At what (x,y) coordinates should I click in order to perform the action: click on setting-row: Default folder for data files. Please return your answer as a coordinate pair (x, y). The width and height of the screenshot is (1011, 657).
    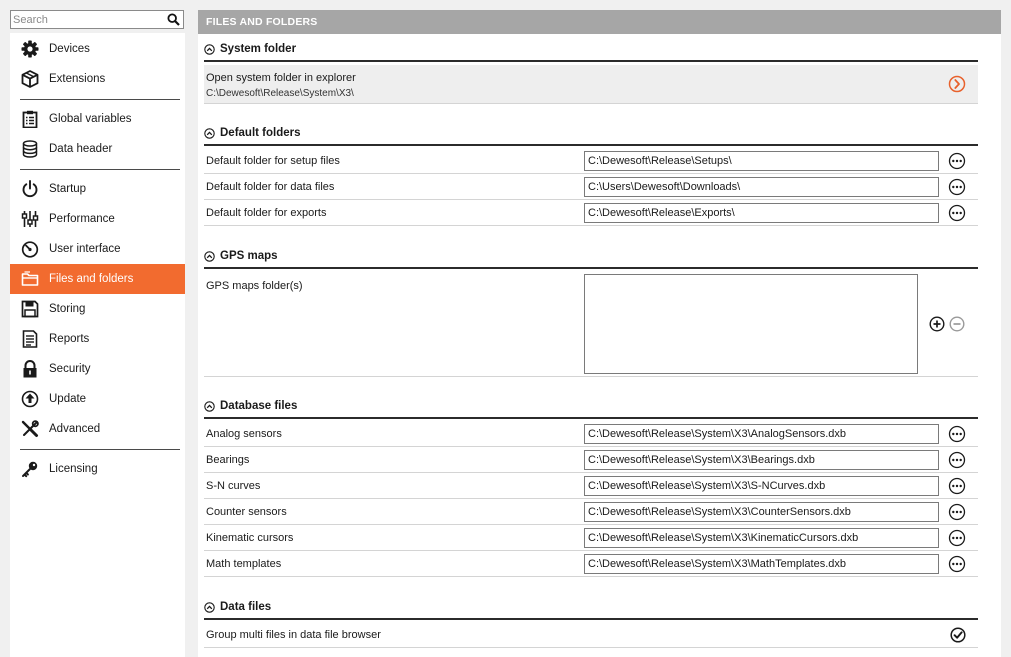
    Looking at the image, I should click on (591, 187).